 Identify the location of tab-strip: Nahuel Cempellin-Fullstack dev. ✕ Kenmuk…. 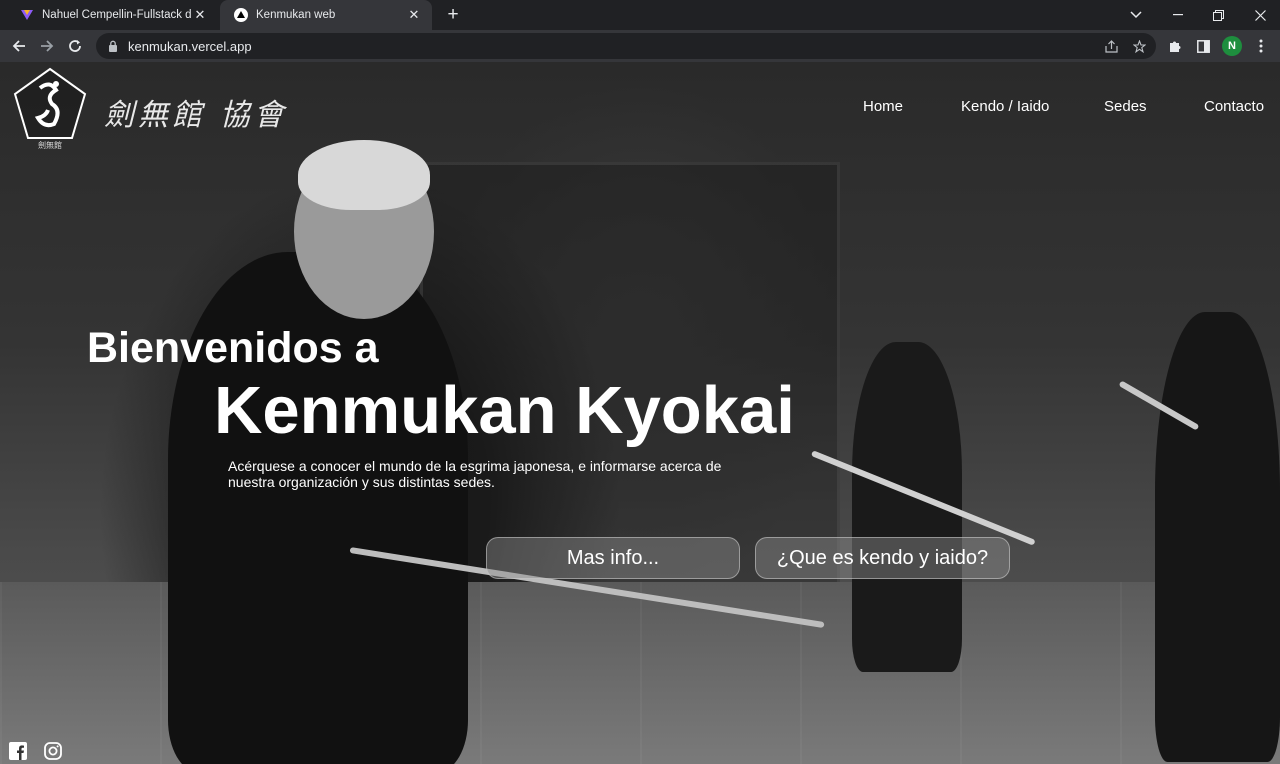
(640, 15).